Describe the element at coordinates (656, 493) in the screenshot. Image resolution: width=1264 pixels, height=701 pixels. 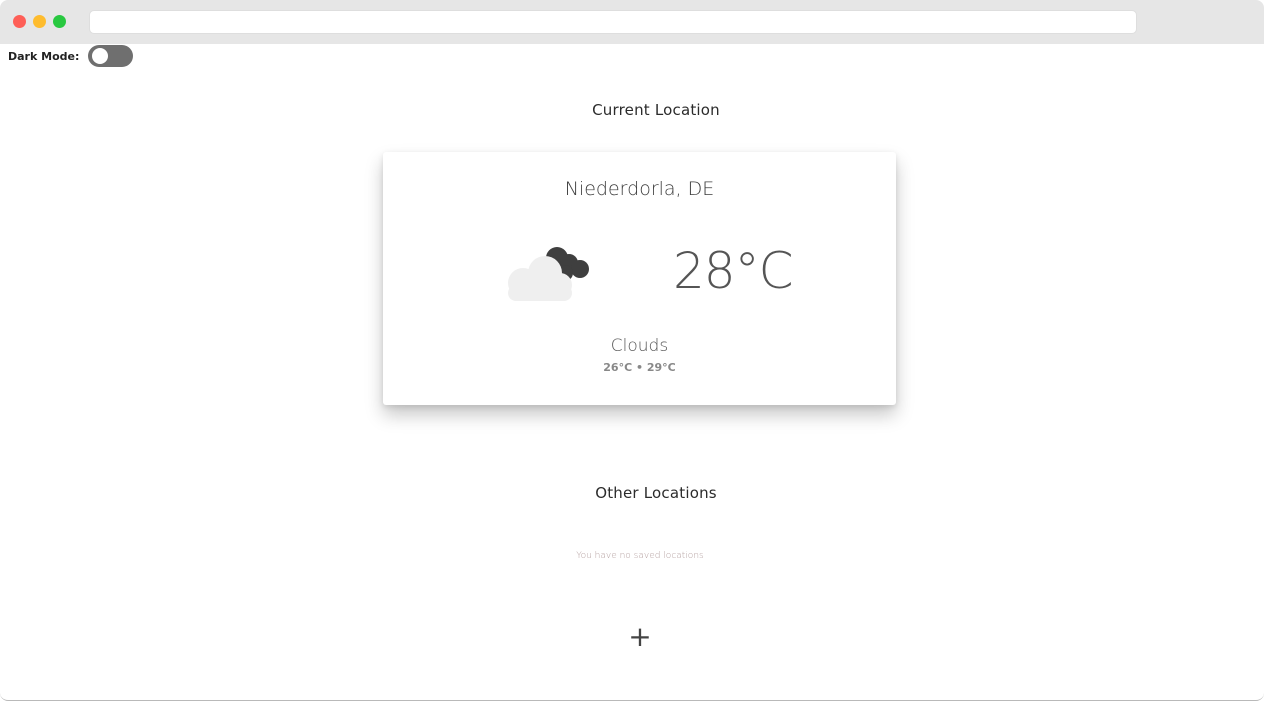
I see `other-locations-heading: Other Locations` at that location.